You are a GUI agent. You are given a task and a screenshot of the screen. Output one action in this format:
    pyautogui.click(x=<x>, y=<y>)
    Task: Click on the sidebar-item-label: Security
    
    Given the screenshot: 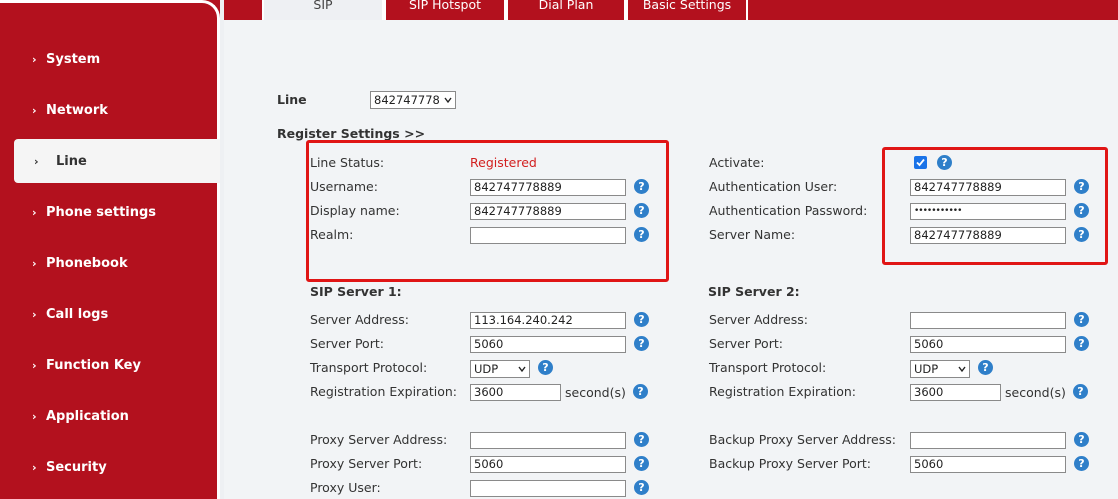 What is the action you would take?
    pyautogui.click(x=76, y=467)
    